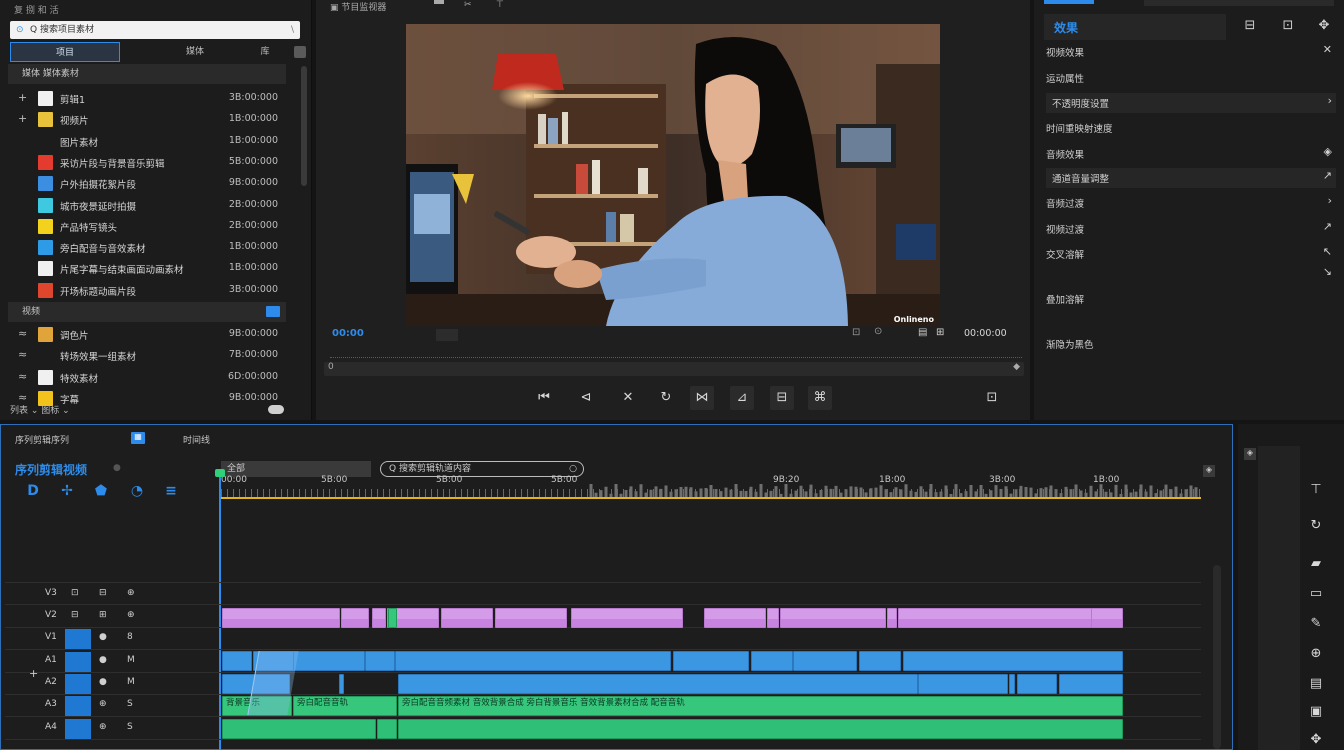 The height and width of the screenshot is (750, 1344). I want to click on effect-row: 时间重映射速度, so click(1191, 128).